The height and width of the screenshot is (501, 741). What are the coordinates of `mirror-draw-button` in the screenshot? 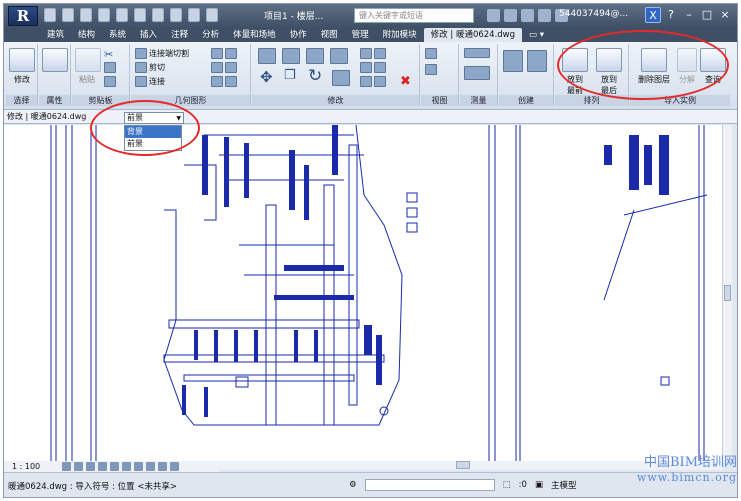 It's located at (339, 56).